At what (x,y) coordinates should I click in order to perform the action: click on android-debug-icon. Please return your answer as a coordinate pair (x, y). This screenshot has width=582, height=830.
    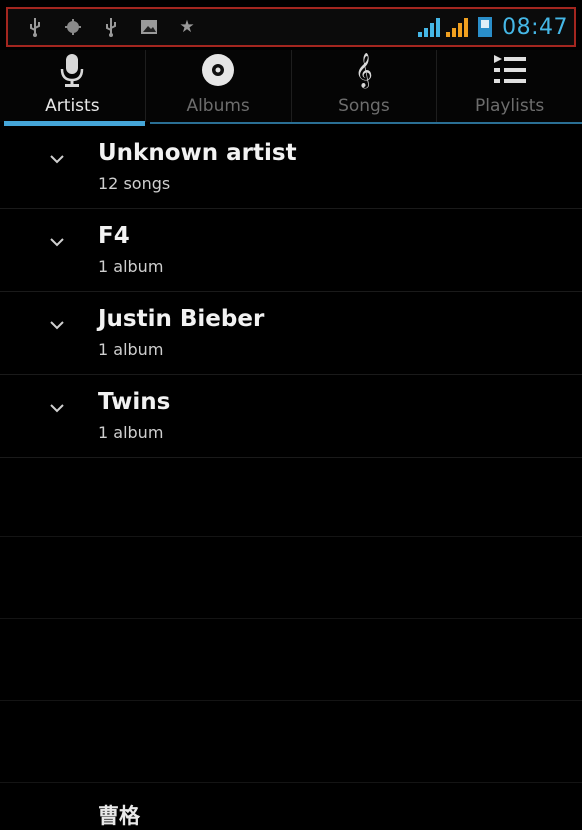
    Looking at the image, I should click on (73, 27).